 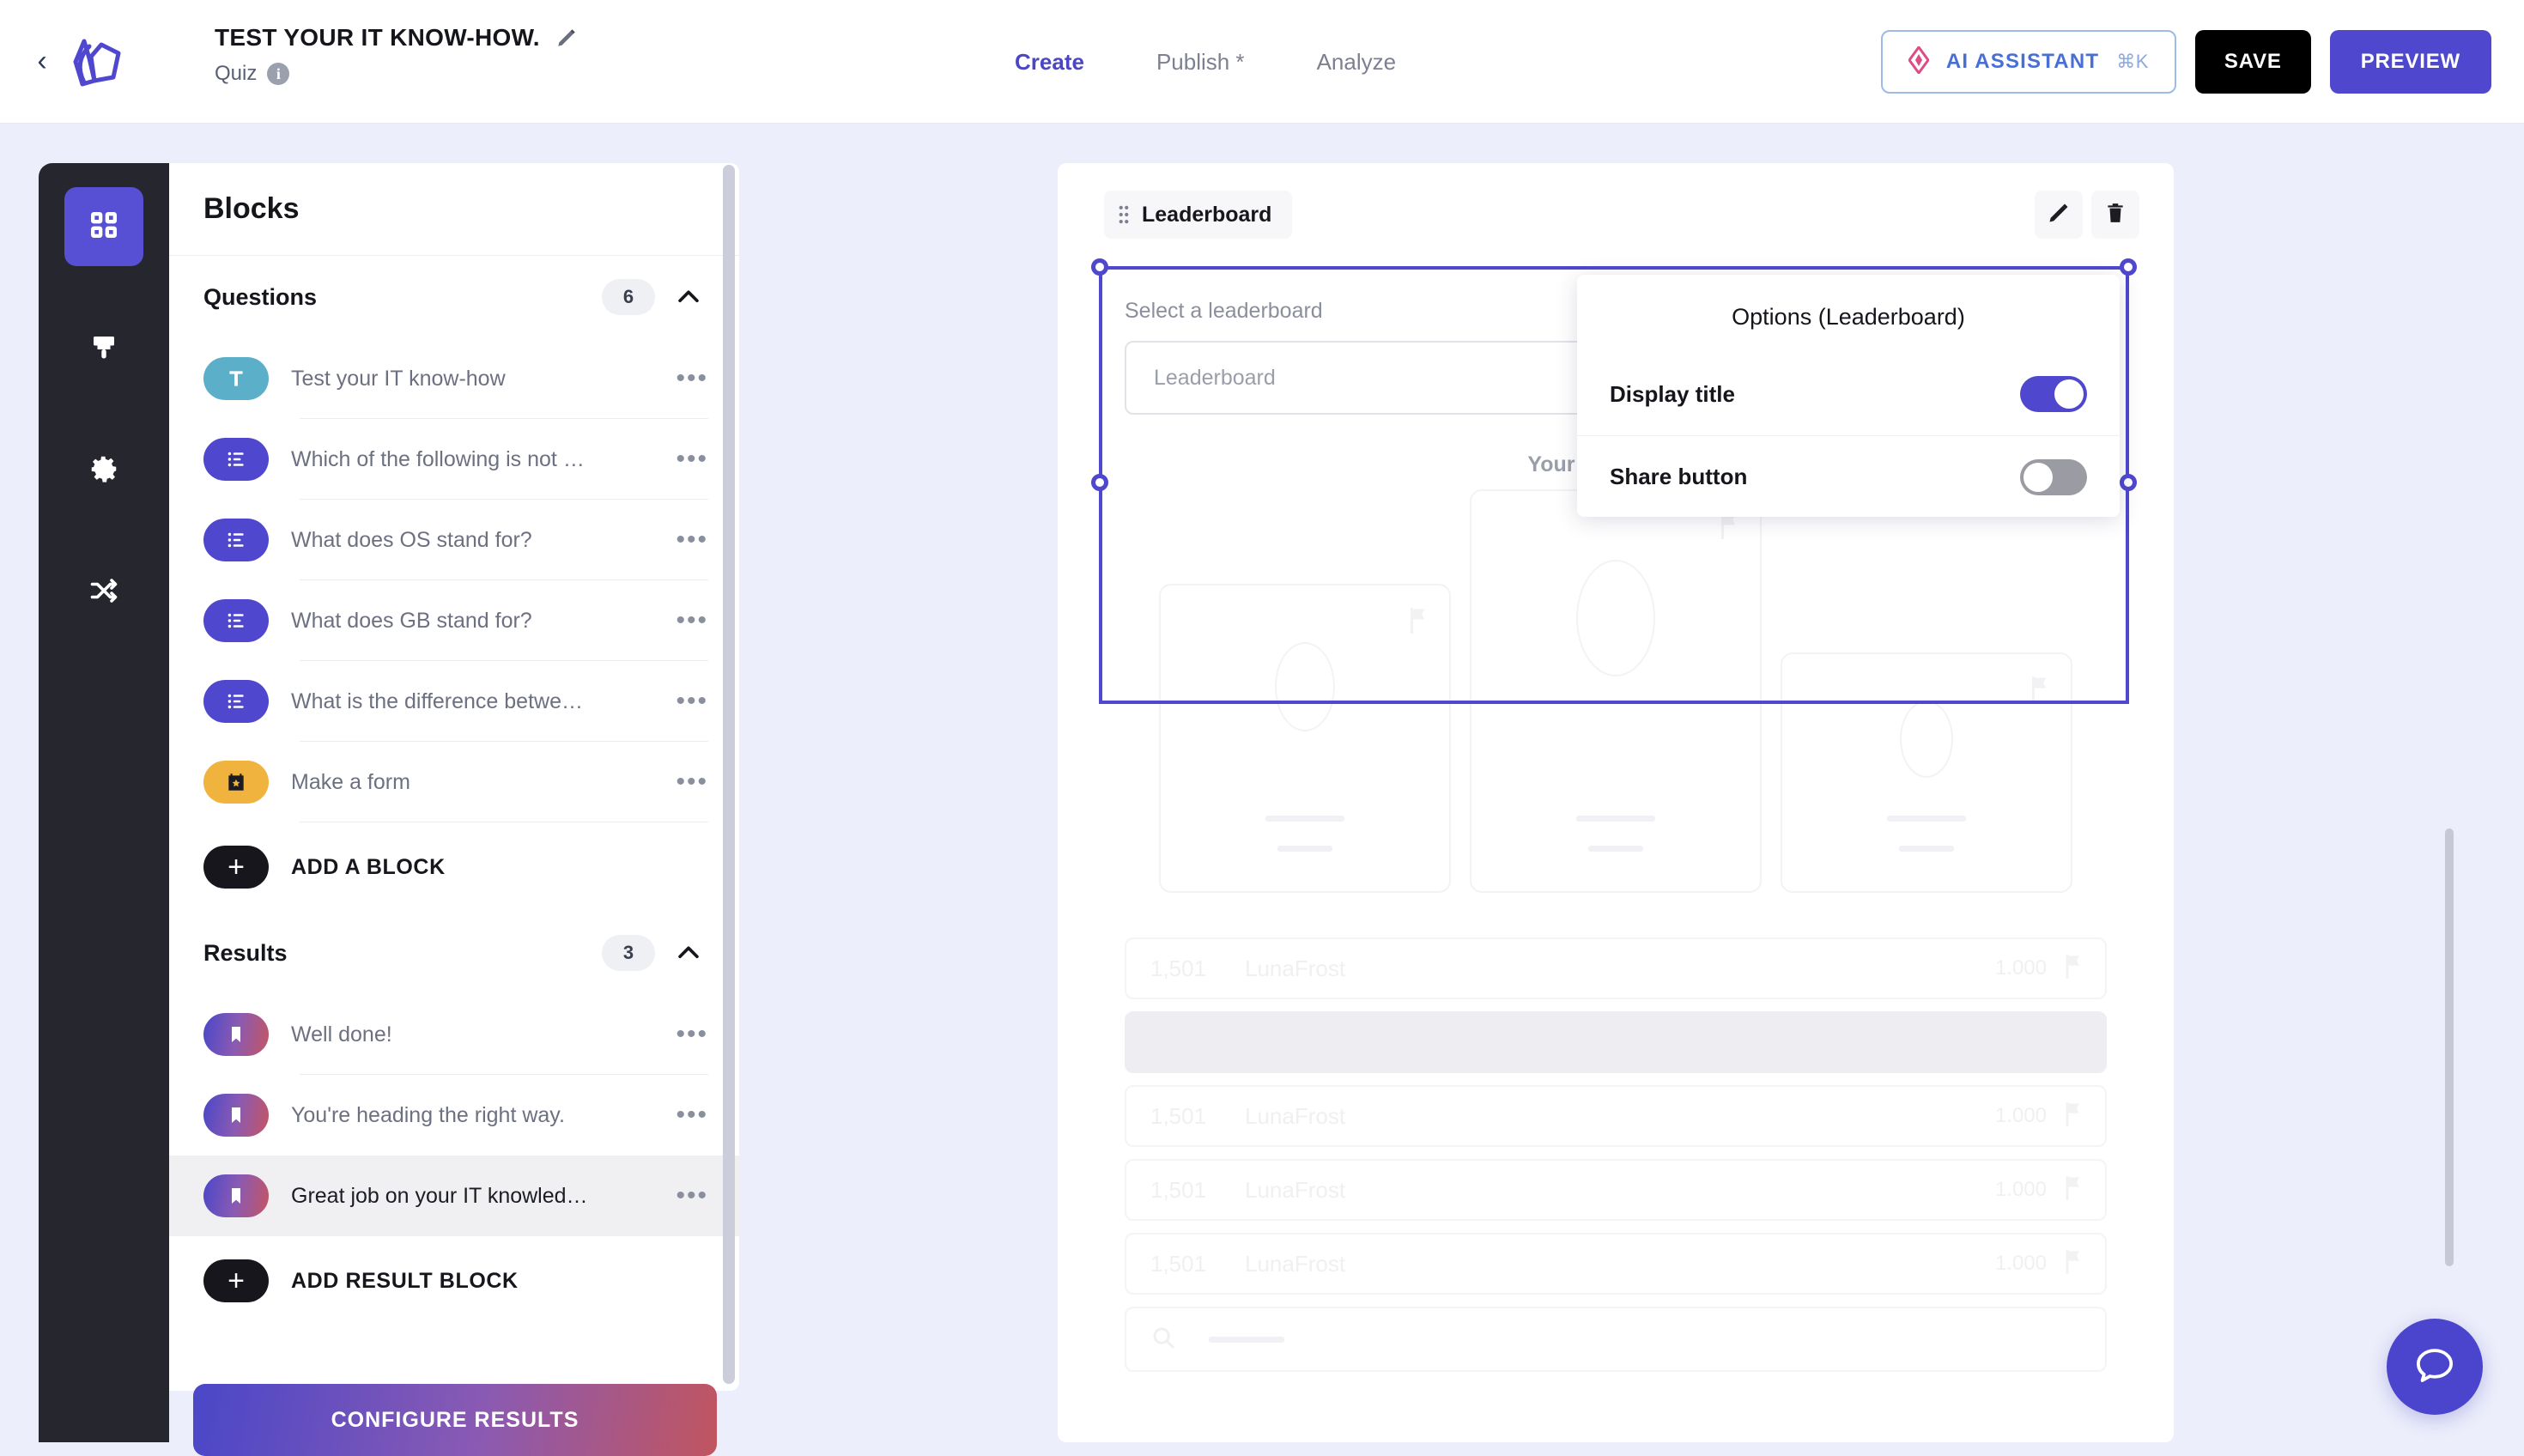 I want to click on option-row-display-title: Display title, so click(x=1848, y=394).